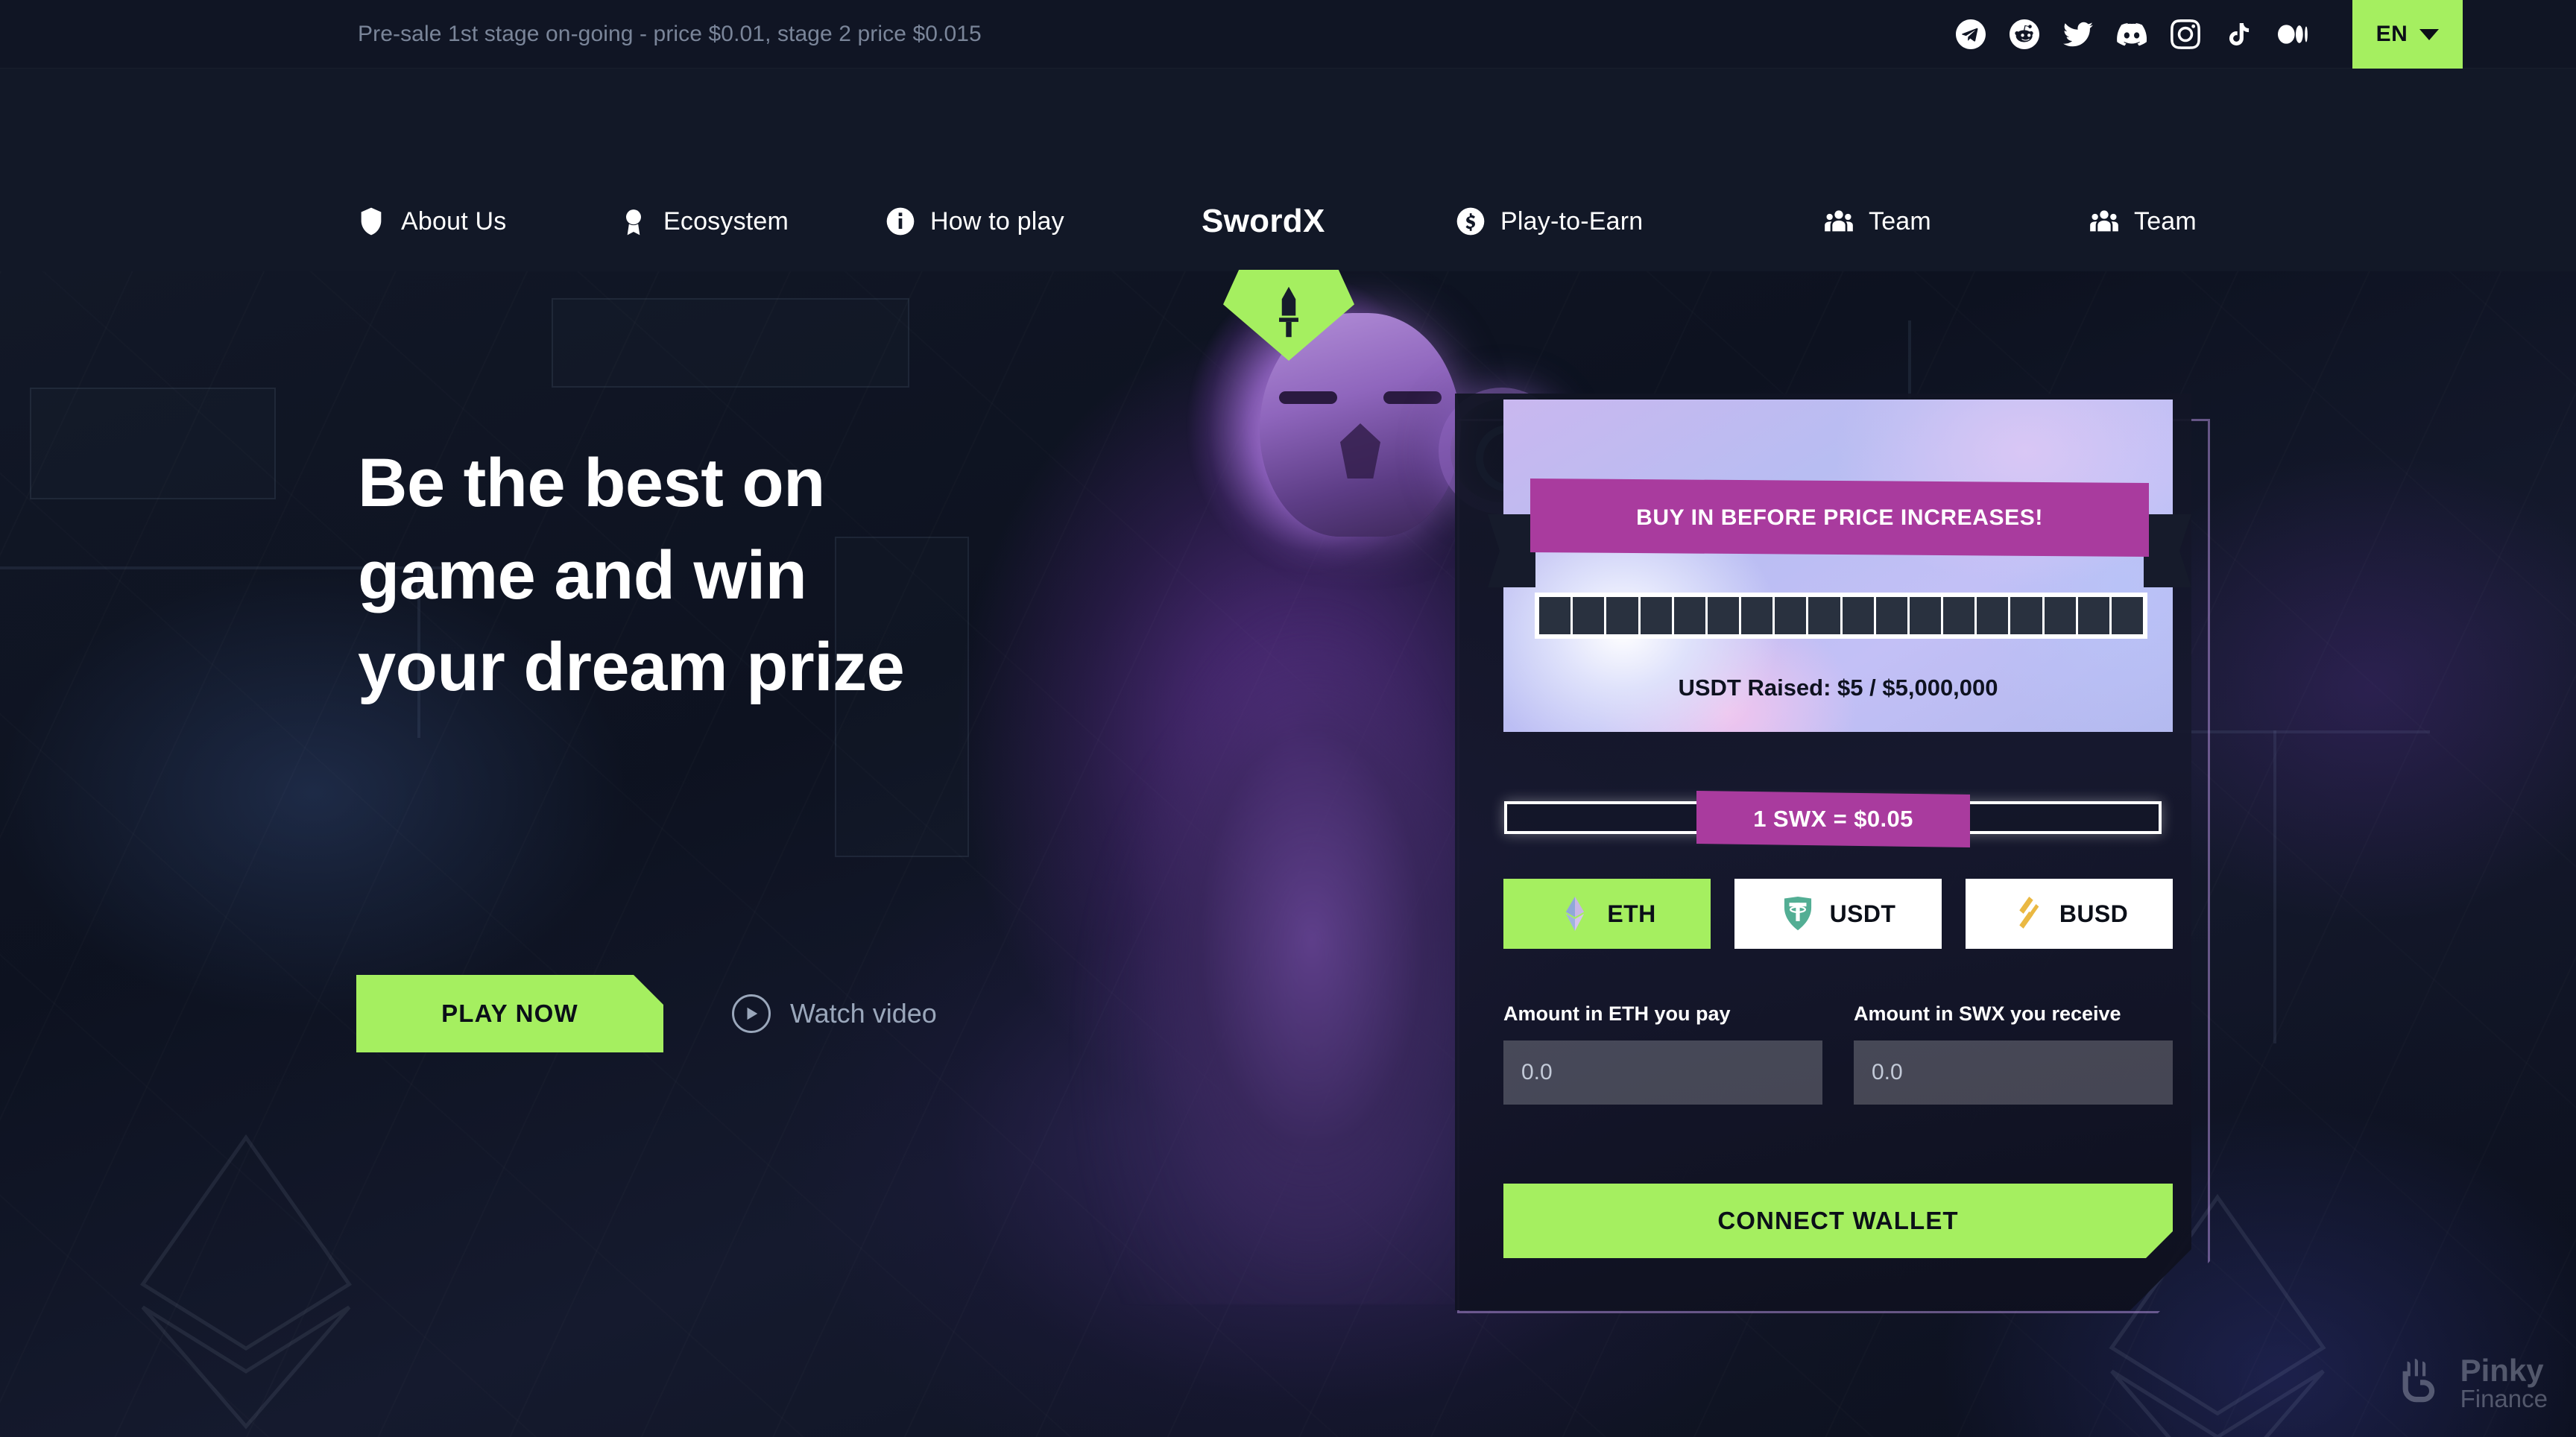 This screenshot has width=2576, height=1437. I want to click on payment-label: BUSD, so click(2094, 913).